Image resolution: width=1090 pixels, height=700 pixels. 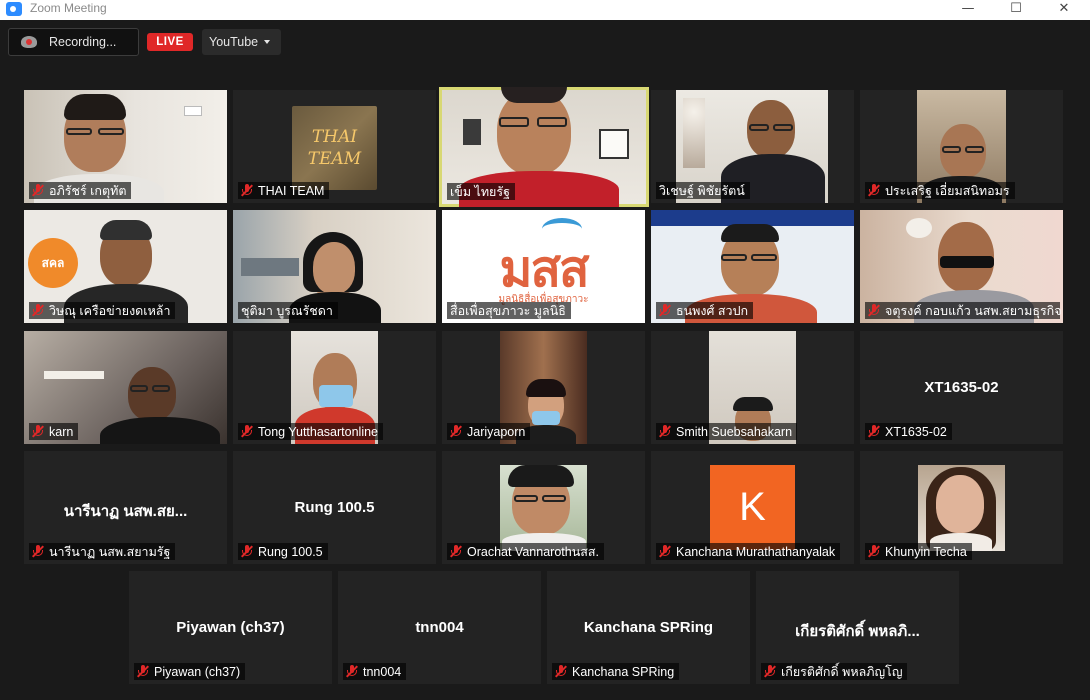 I want to click on flower-decor-image, so click(x=694, y=133).